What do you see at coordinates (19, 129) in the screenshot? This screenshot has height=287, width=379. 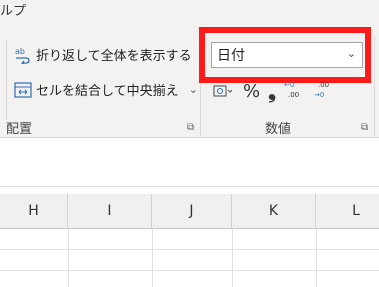 I see `group-label-alignment: 配置` at bounding box center [19, 129].